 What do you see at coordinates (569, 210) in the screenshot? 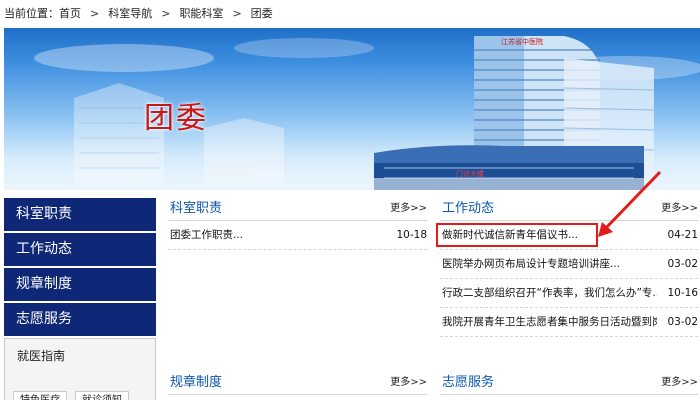
I see `panel-work-updates-header: 工作动态 更多>>` at bounding box center [569, 210].